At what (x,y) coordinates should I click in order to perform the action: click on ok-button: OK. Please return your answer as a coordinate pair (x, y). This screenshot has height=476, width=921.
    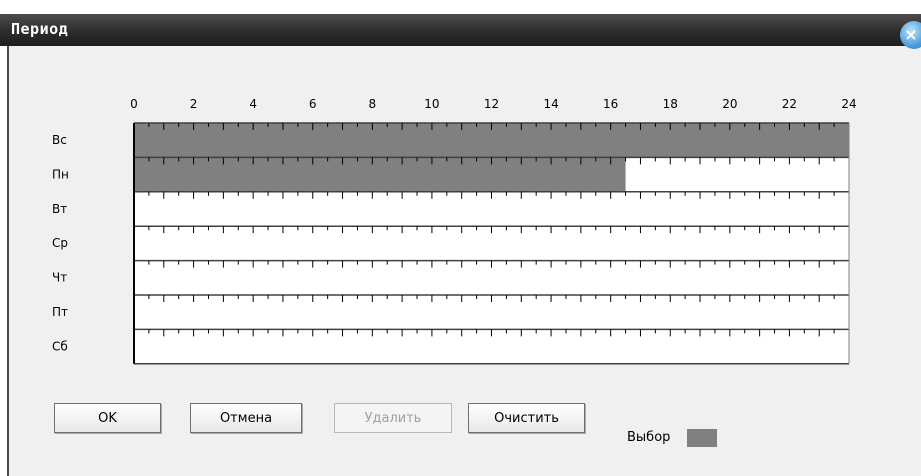
    Looking at the image, I should click on (107, 418).